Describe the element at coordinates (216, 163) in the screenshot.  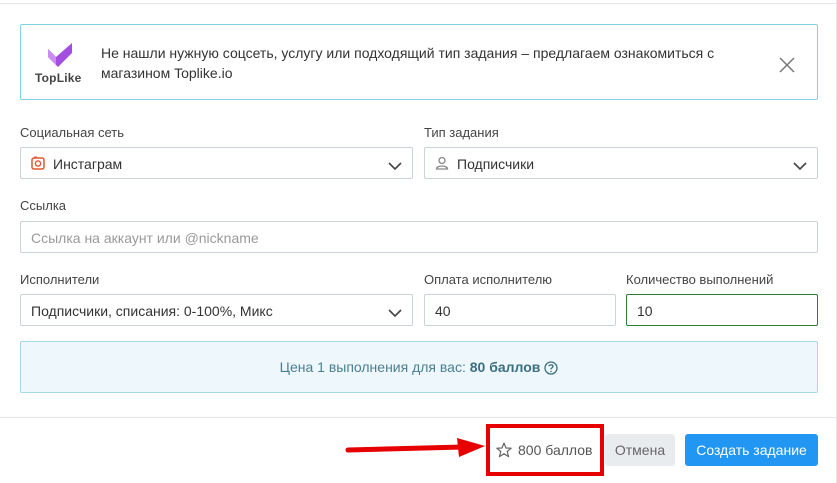
I see `social-network-select: Инстаграм` at that location.